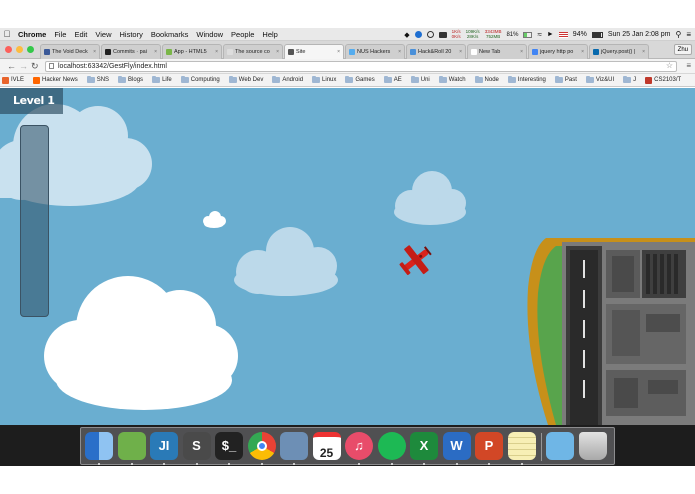  Describe the element at coordinates (287, 79) in the screenshot. I see `bookmark-item: Android` at that location.